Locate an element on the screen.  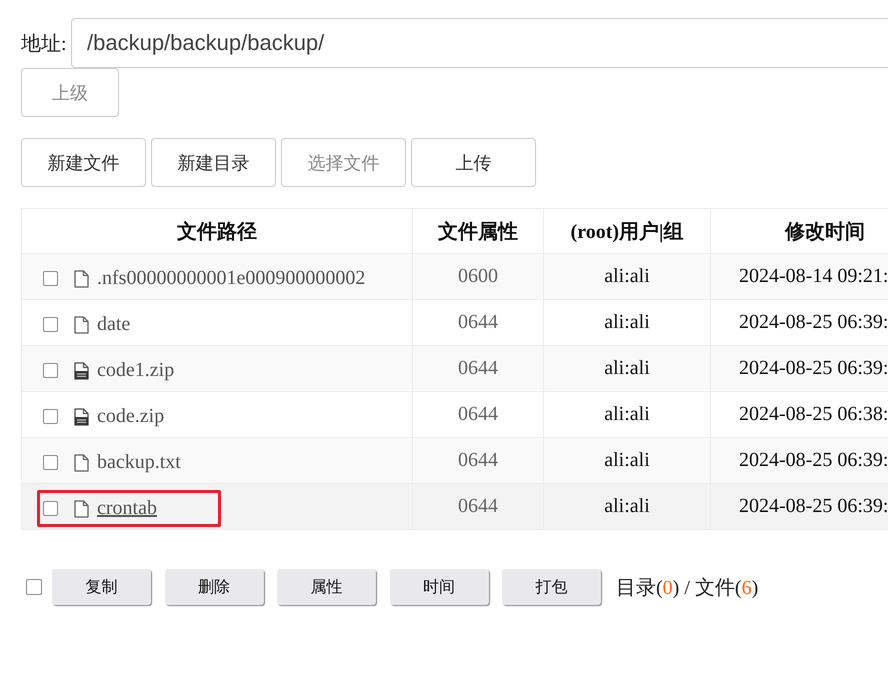
file-name-link: code1.zip is located at coordinates (135, 370).